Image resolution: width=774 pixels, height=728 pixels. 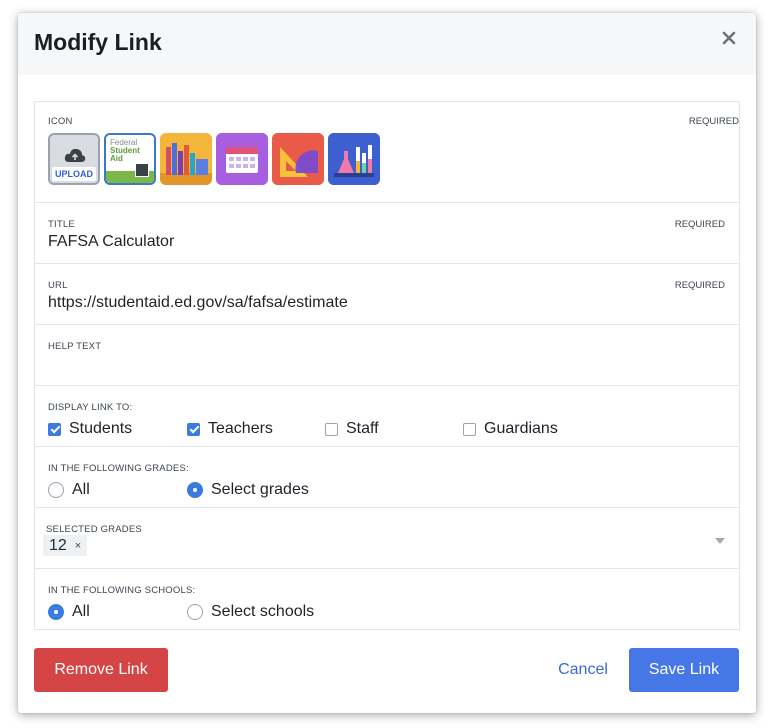 What do you see at coordinates (263, 611) in the screenshot?
I see `select-schools-label: Select schools` at bounding box center [263, 611].